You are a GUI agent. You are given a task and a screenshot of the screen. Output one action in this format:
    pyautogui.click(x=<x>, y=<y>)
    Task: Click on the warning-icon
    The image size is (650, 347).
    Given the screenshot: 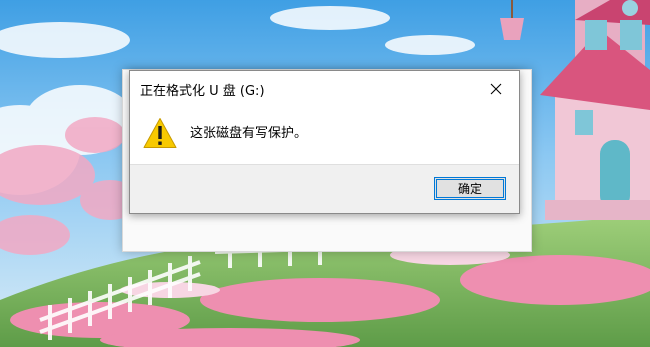 What is the action you would take?
    pyautogui.click(x=160, y=133)
    